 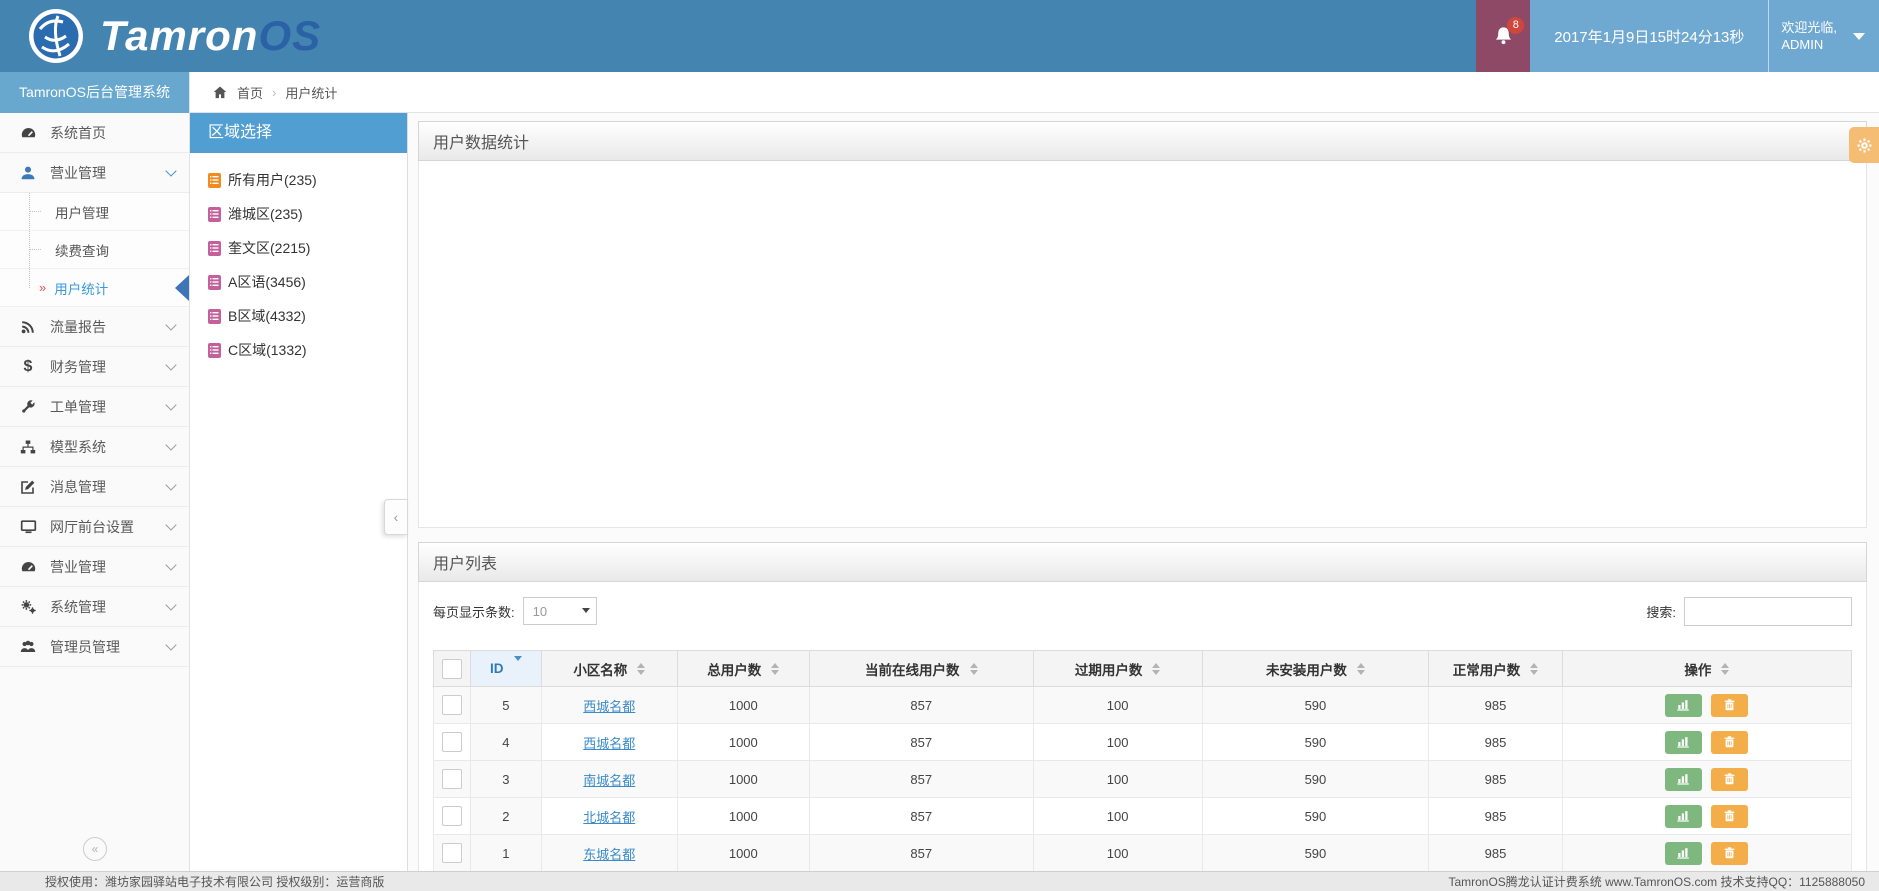 I want to click on notification-badge: 8, so click(x=1516, y=25).